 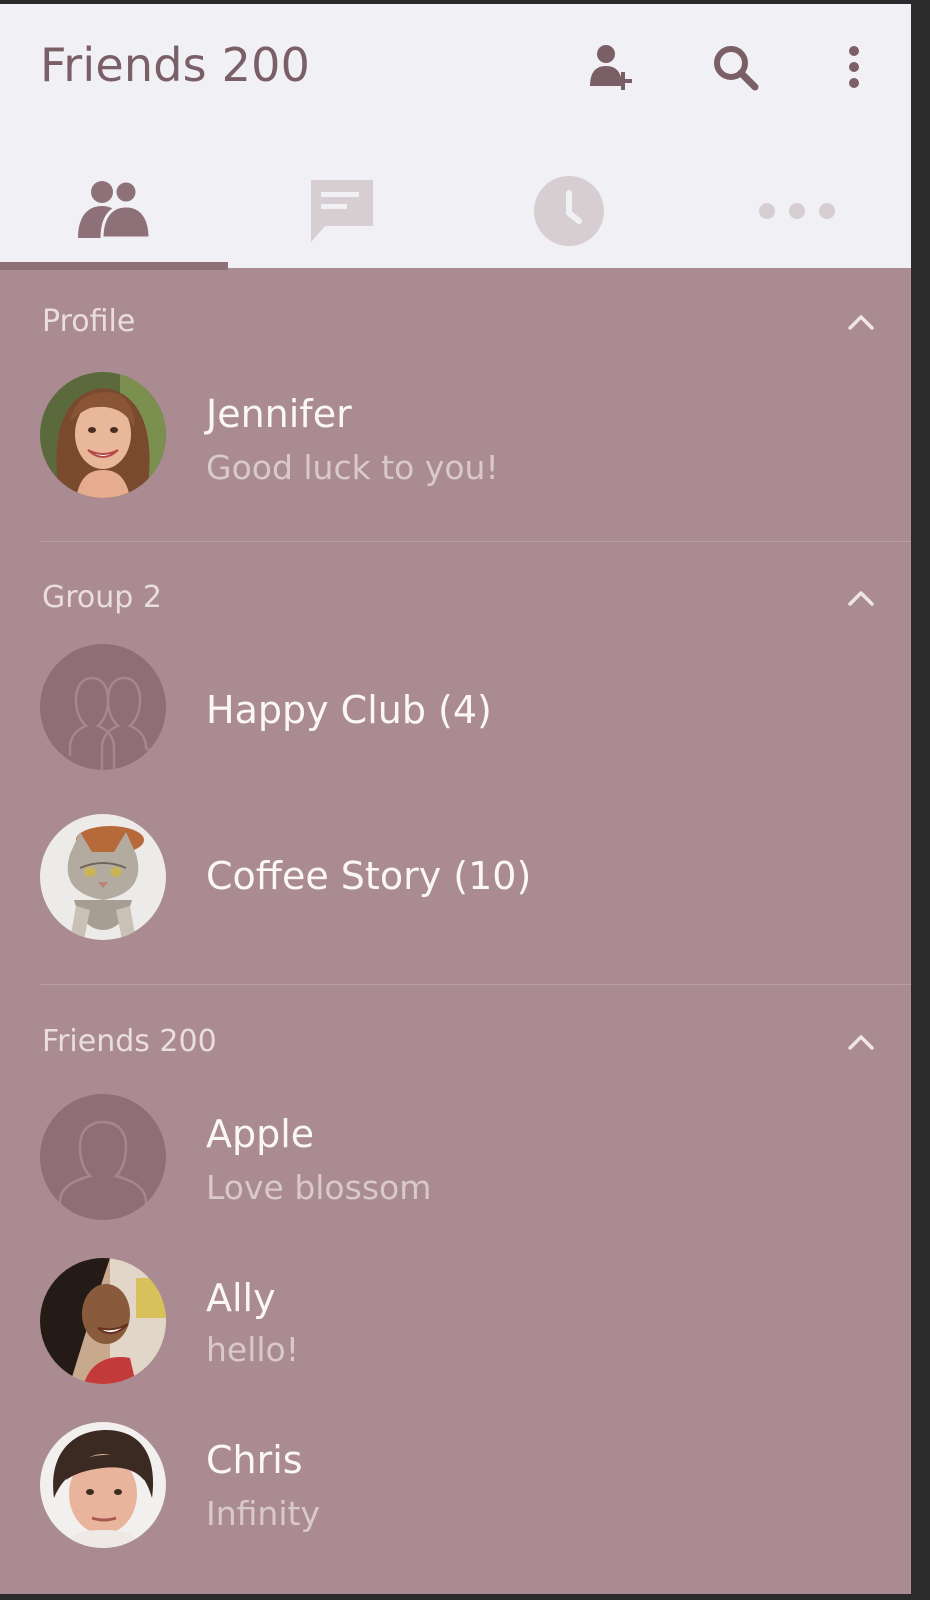 I want to click on more-icon, so click(x=797, y=211).